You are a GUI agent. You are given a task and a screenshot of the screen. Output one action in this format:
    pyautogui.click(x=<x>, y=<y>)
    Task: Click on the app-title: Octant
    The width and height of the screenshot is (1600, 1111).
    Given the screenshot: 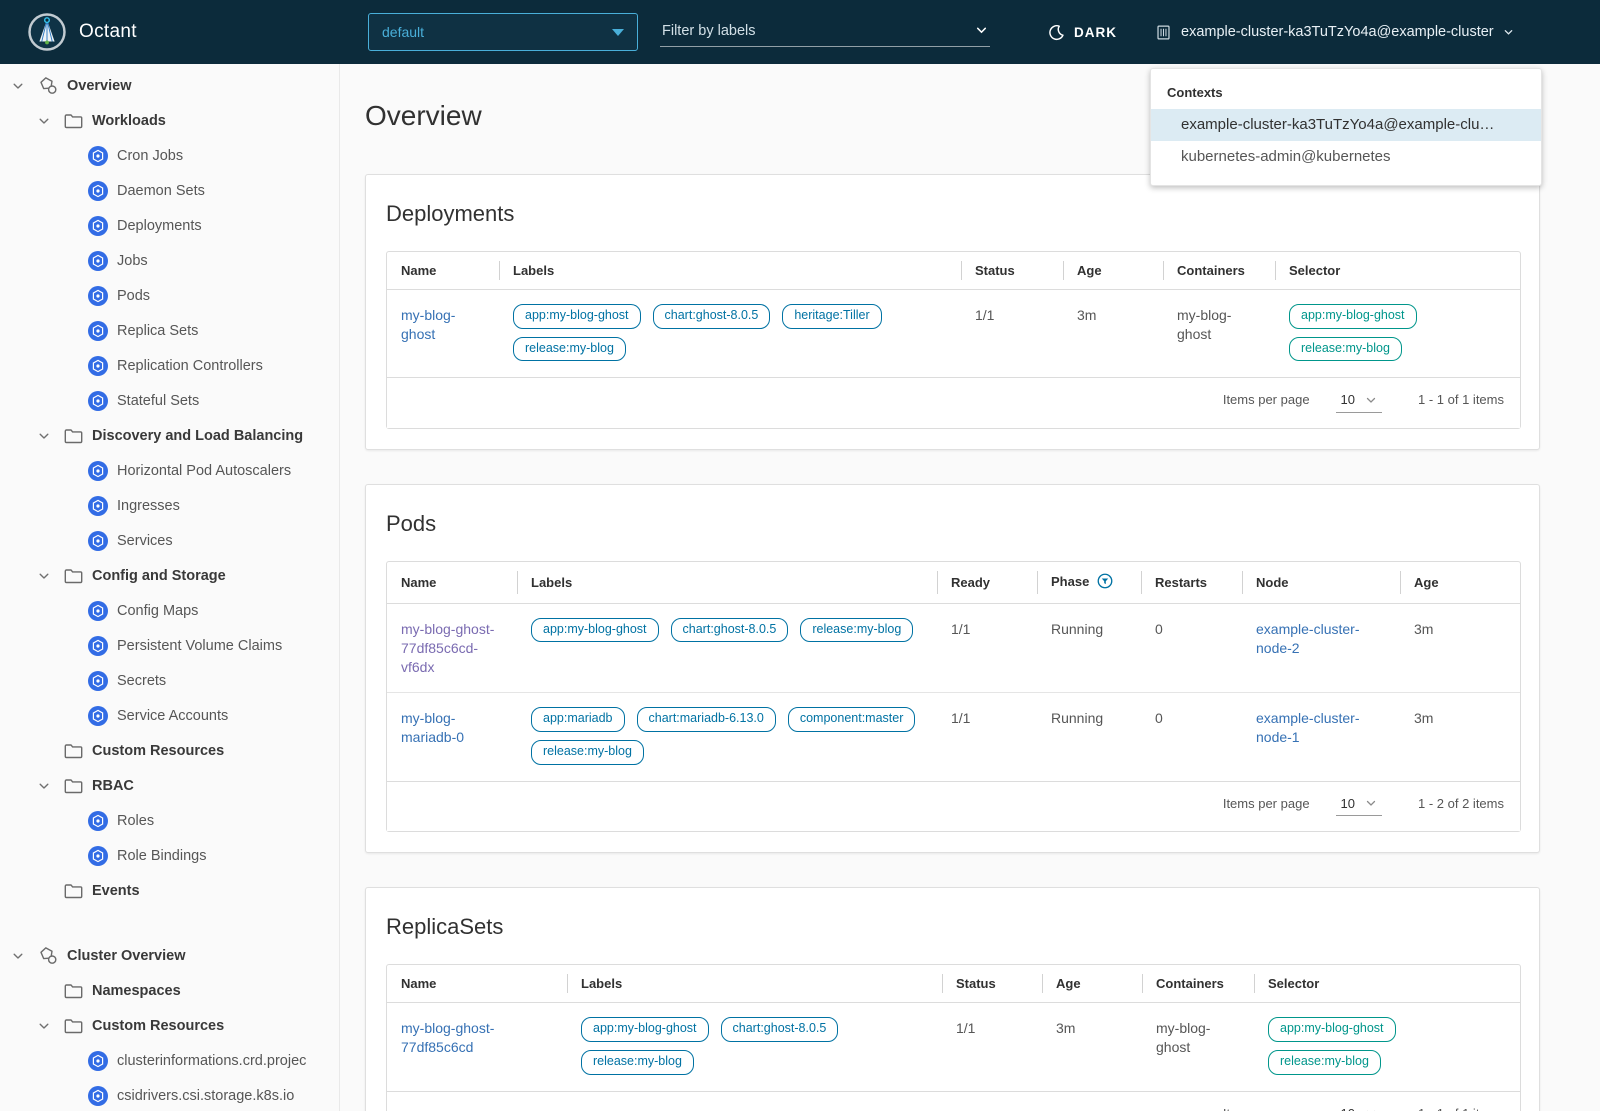 What is the action you would take?
    pyautogui.click(x=108, y=31)
    